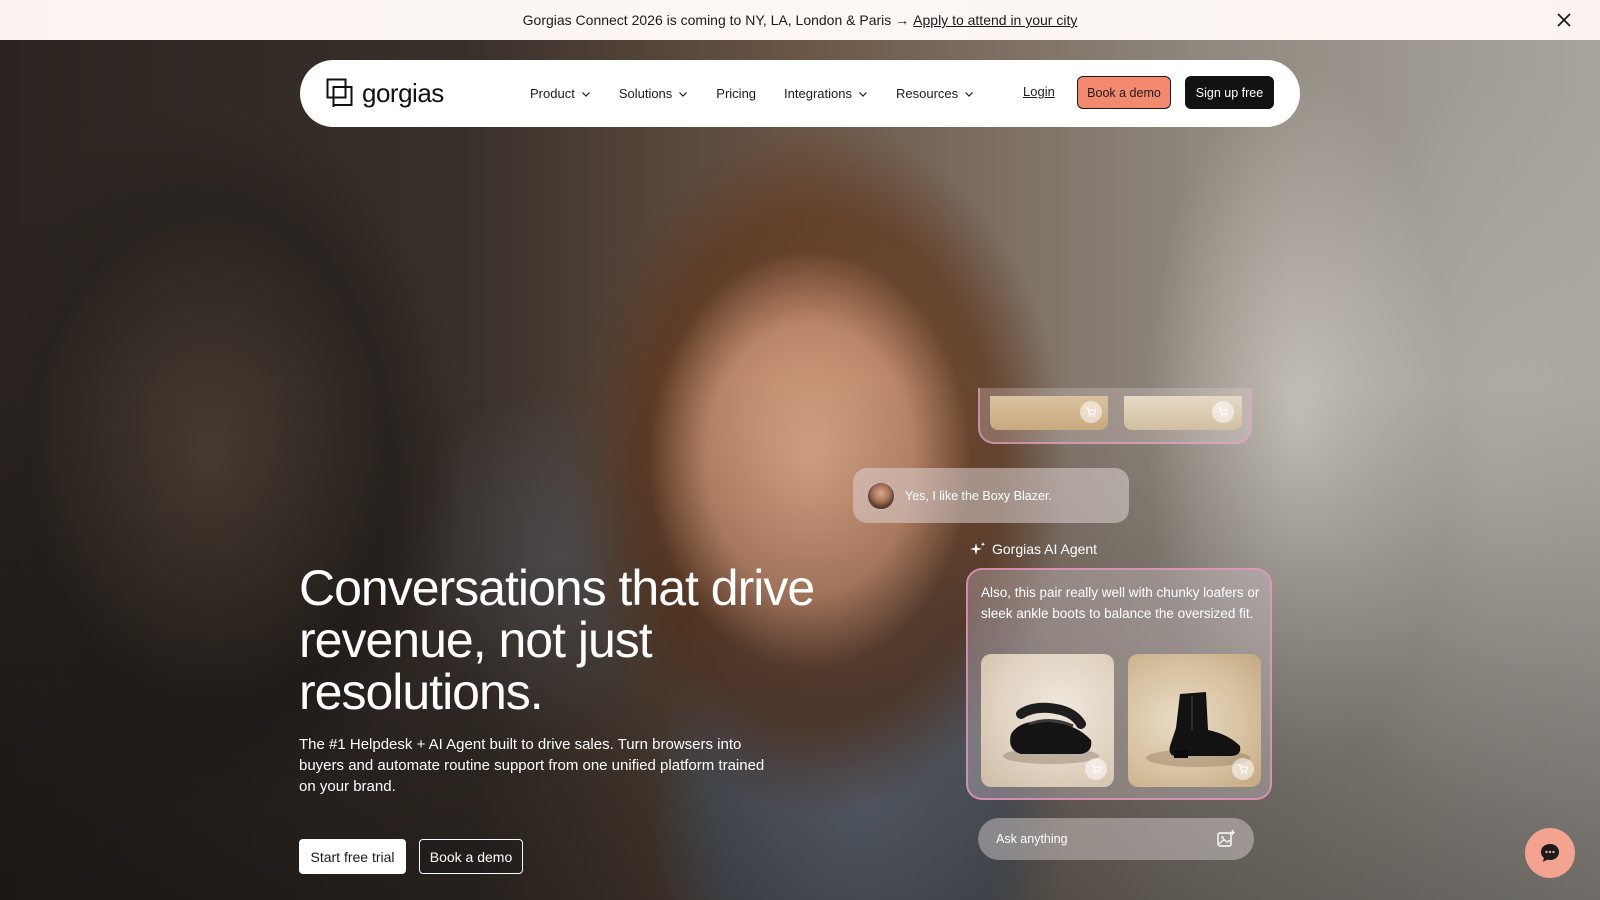 Image resolution: width=1600 pixels, height=900 pixels. I want to click on agent-label: Gorgias AI Agent, so click(1033, 549).